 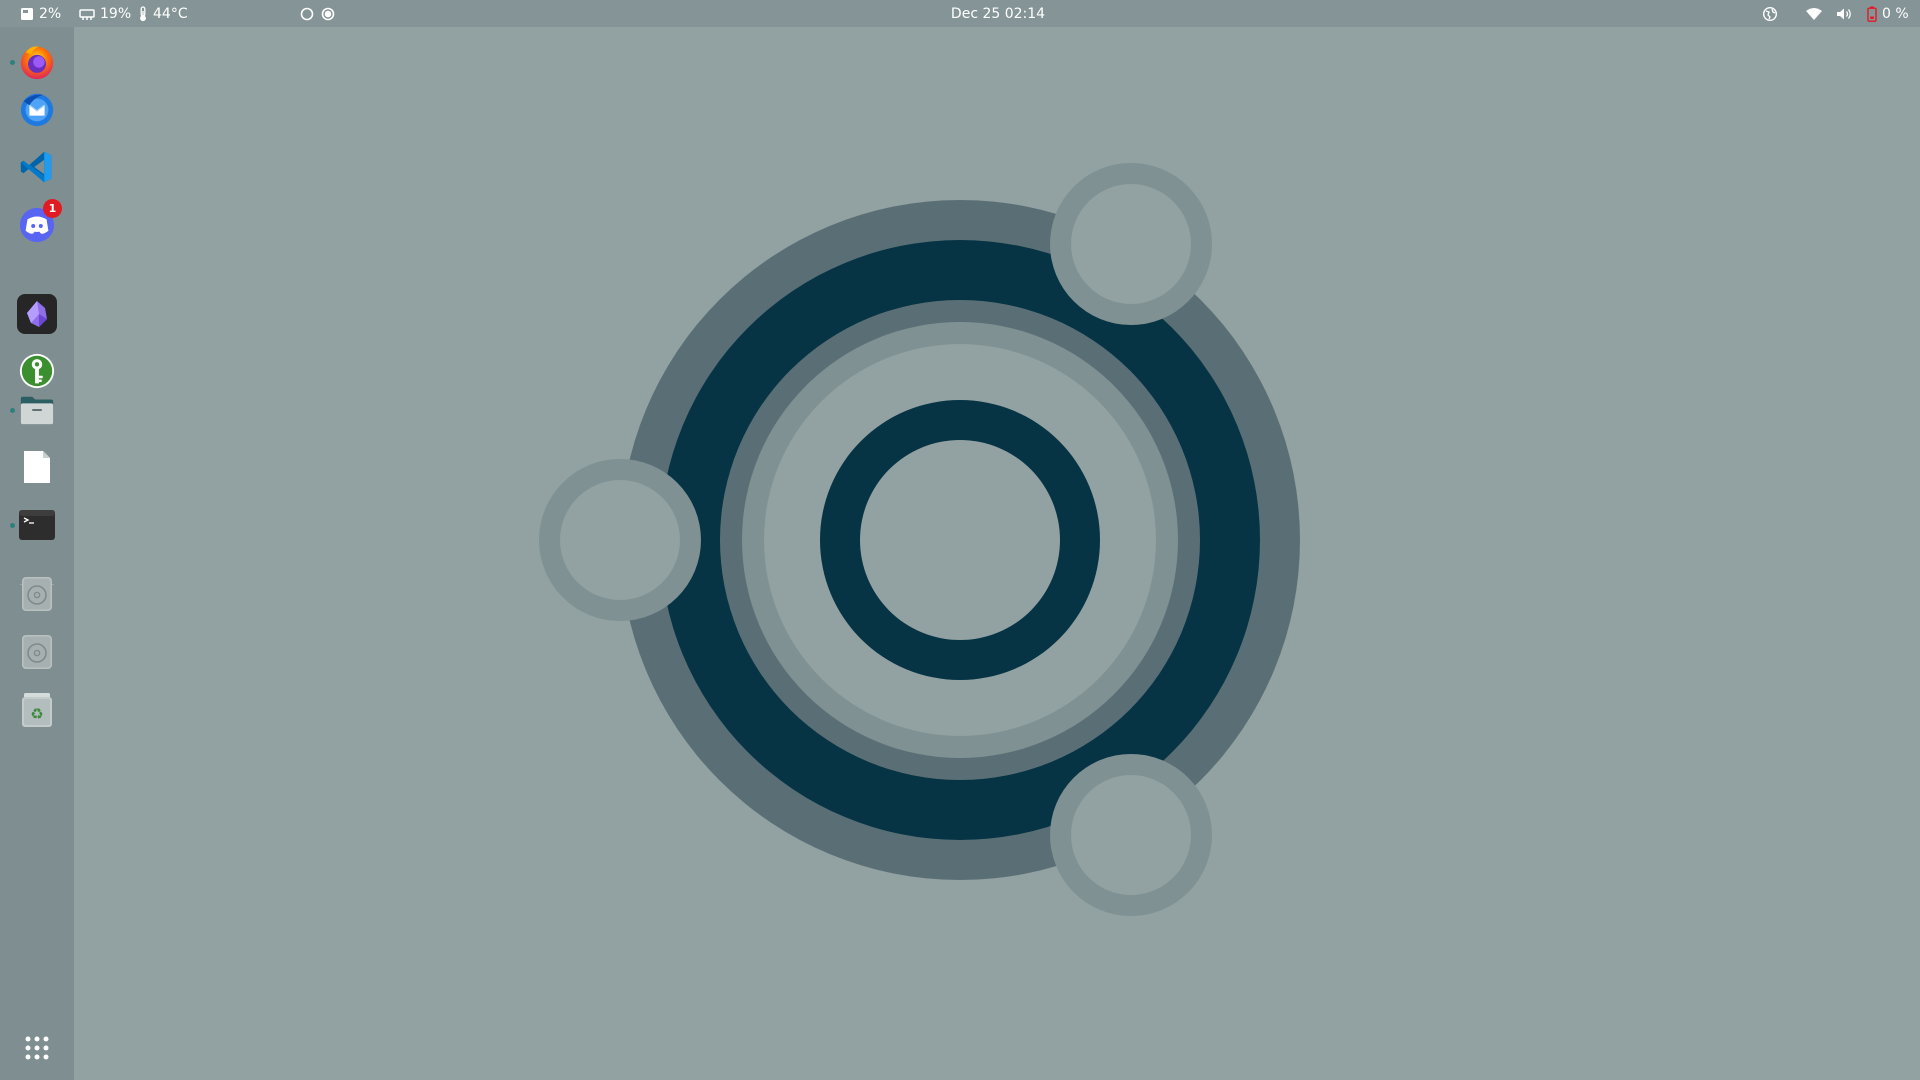 I want to click on cpu-temp-value: 44°C, so click(x=170, y=13).